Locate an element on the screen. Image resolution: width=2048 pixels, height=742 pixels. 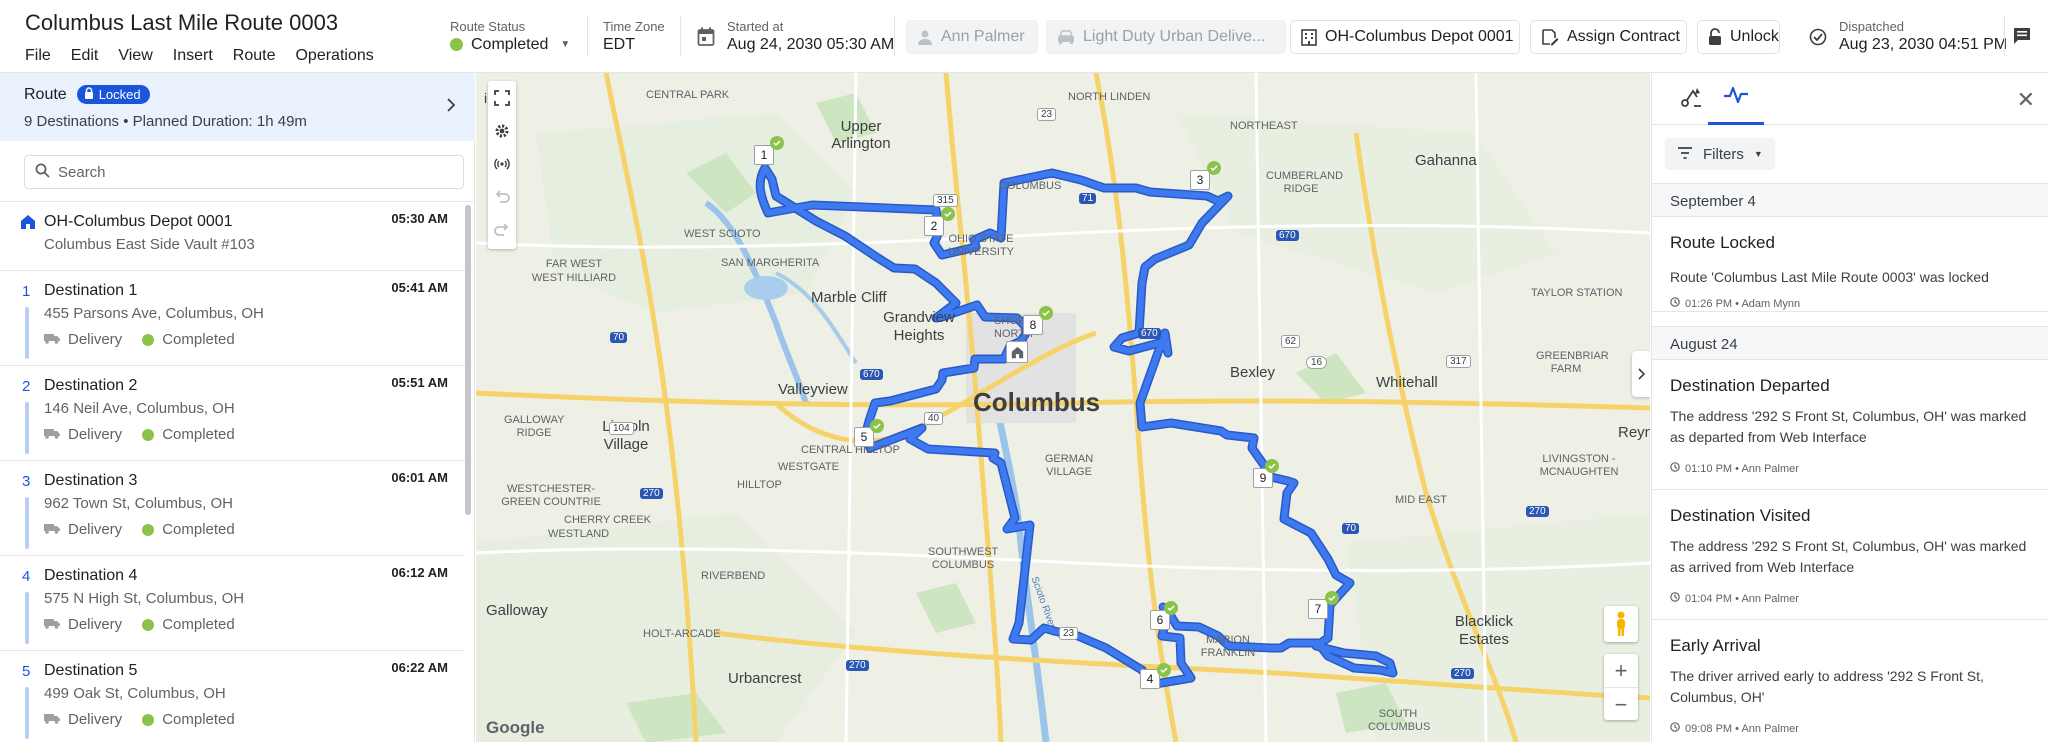
stop-status: Completed is located at coordinates (198, 719).